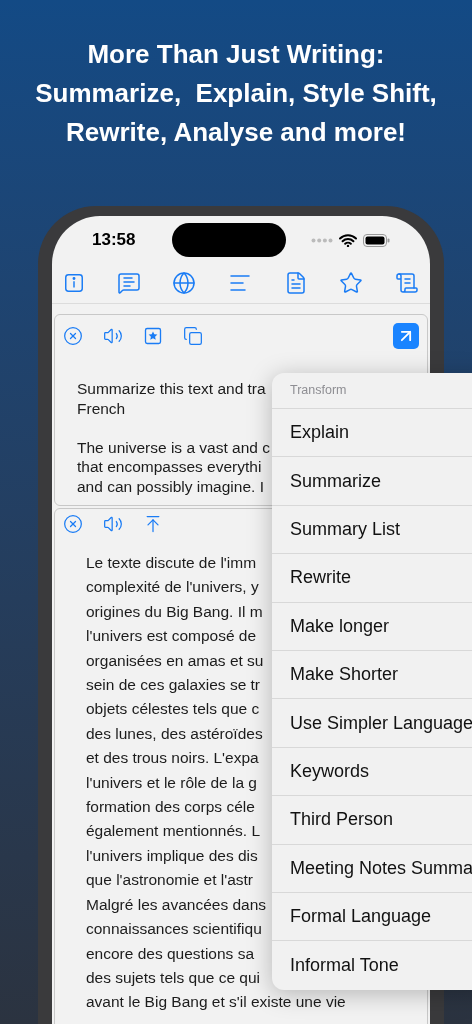 The height and width of the screenshot is (1024, 472). I want to click on result-text-line: connaissances scientifiqu, so click(174, 929).